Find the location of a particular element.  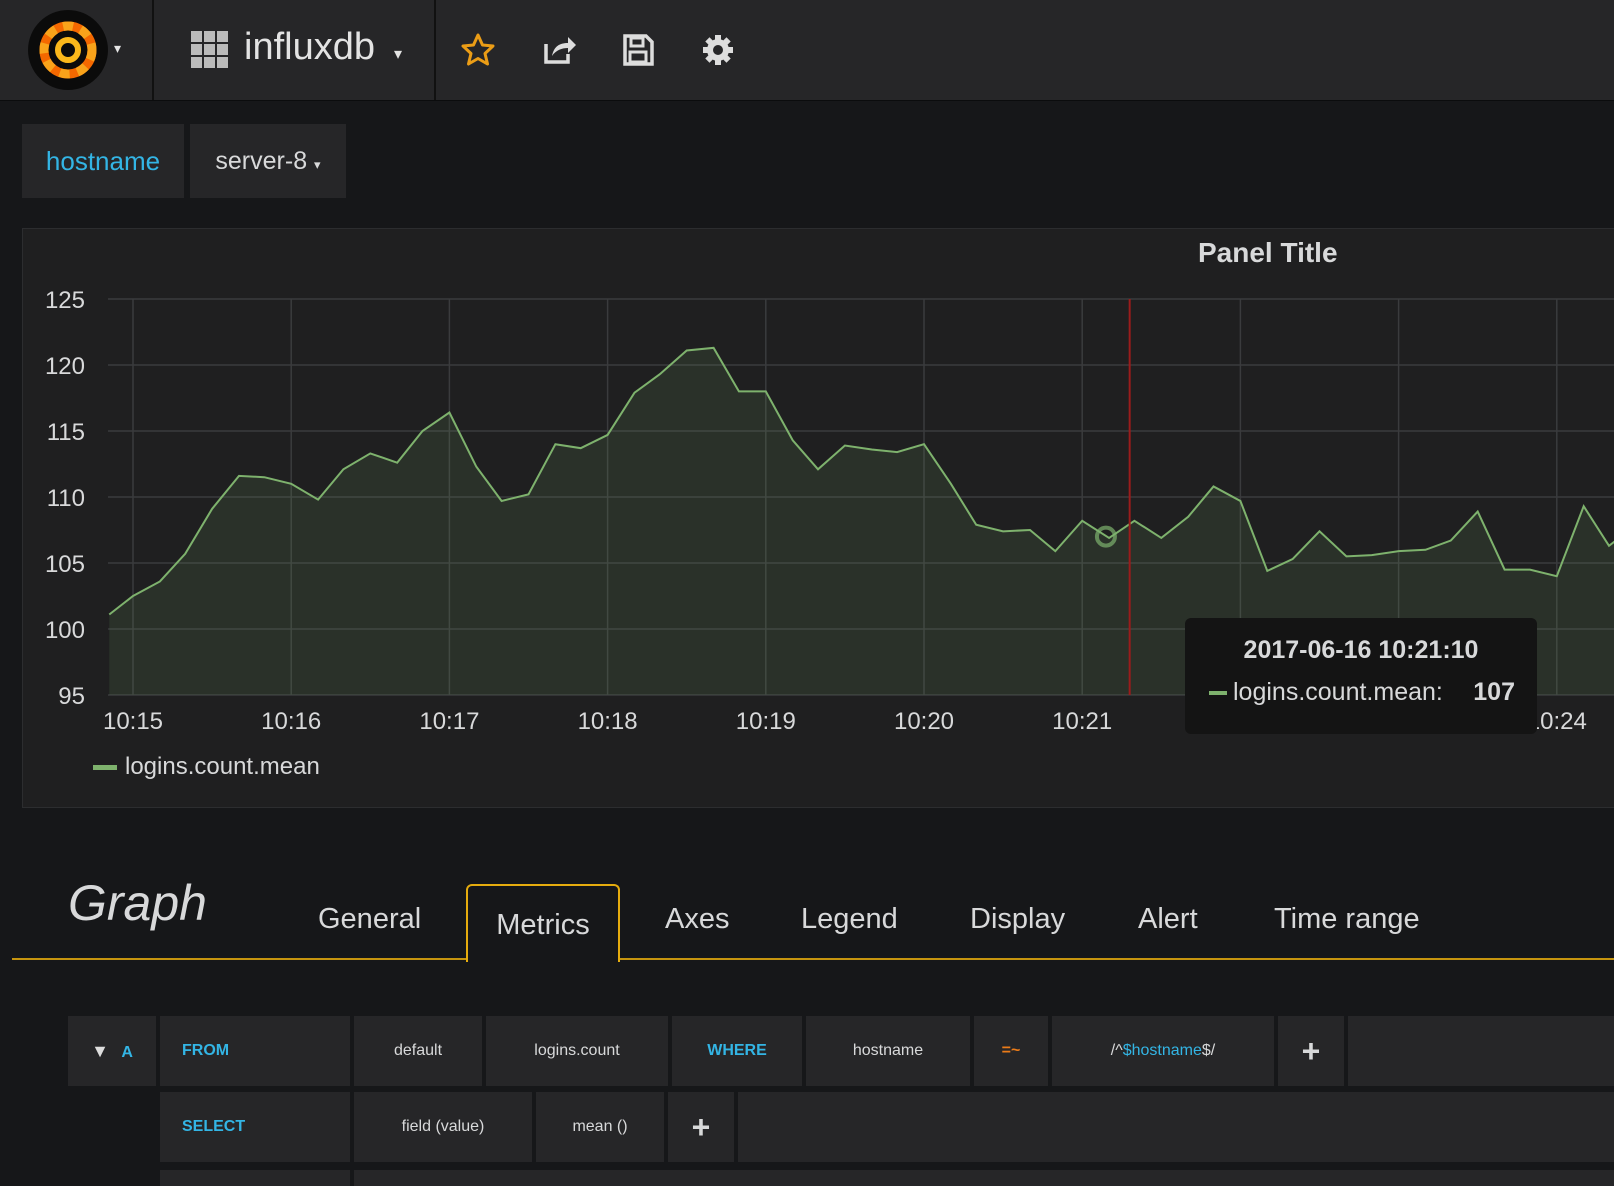

tab-time-range: Time range is located at coordinates (1347, 919).